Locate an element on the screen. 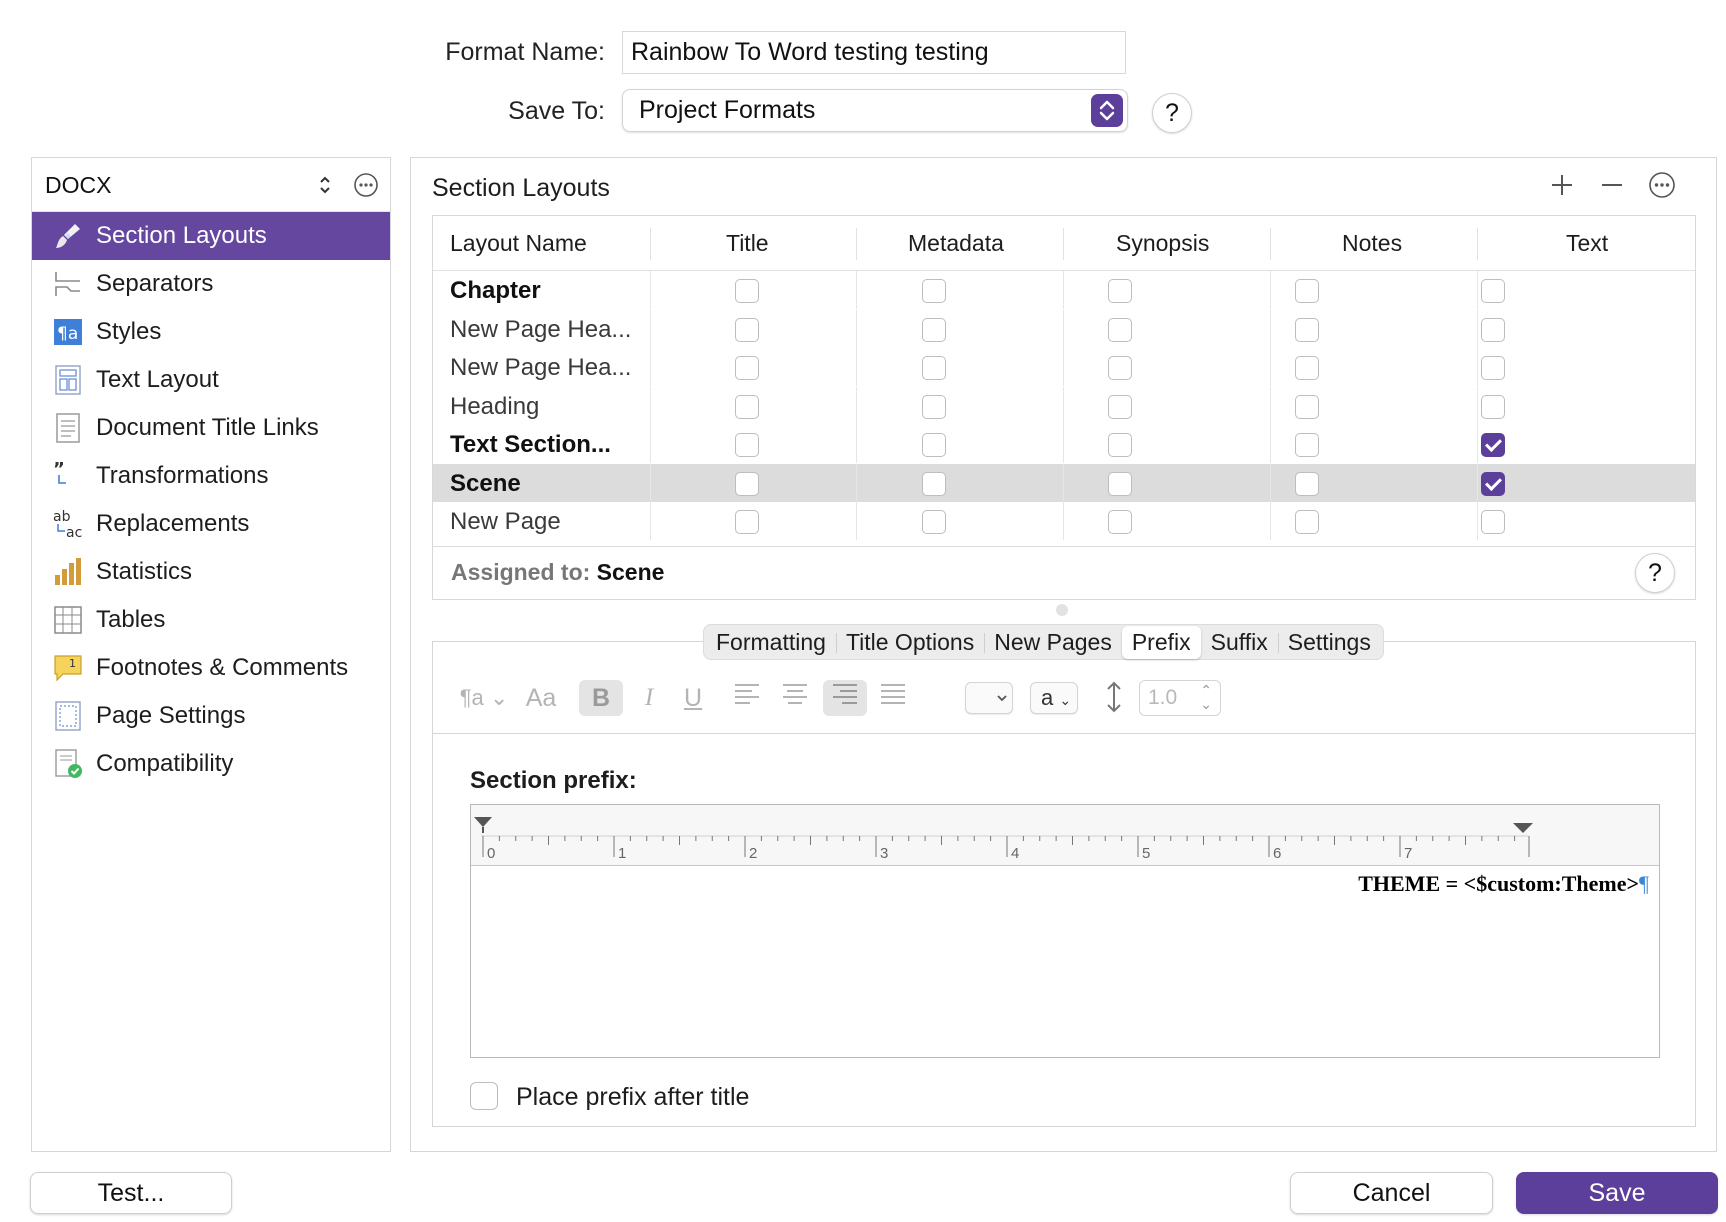  underline-button: U is located at coordinates (693, 698).